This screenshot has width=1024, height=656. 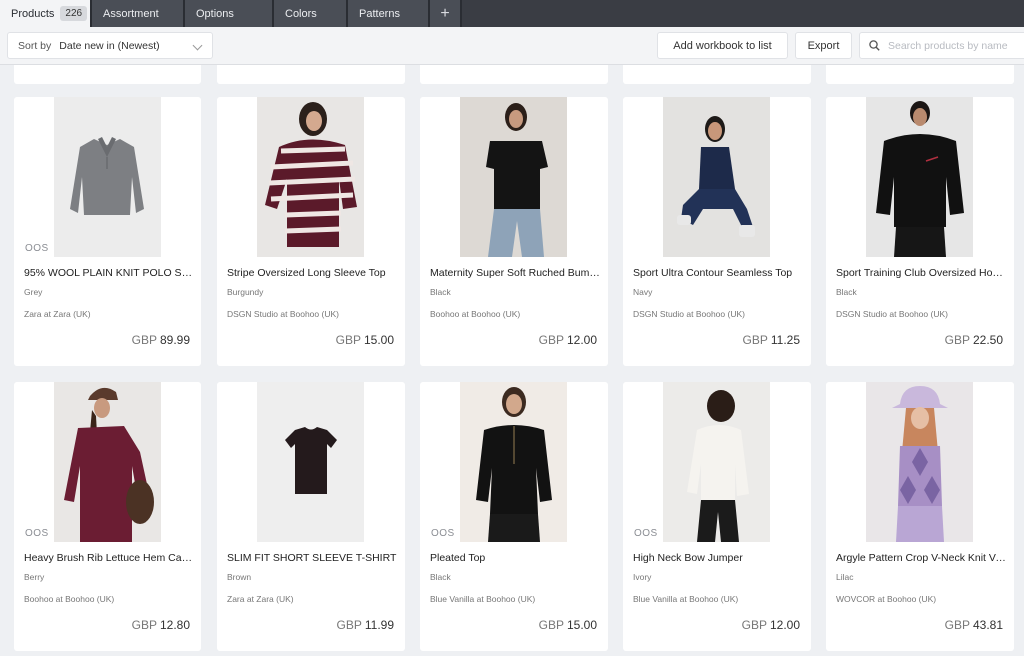 What do you see at coordinates (306, 273) in the screenshot?
I see `product-name: Stripe Oversized Long Sleeve Top` at bounding box center [306, 273].